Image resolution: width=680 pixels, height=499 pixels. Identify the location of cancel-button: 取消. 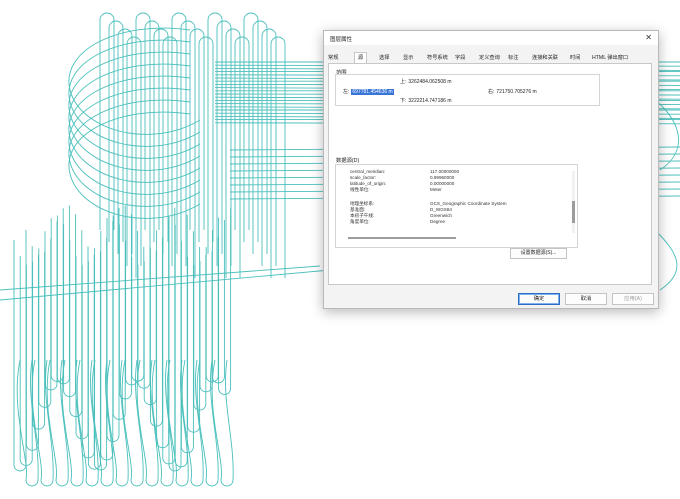
(586, 299).